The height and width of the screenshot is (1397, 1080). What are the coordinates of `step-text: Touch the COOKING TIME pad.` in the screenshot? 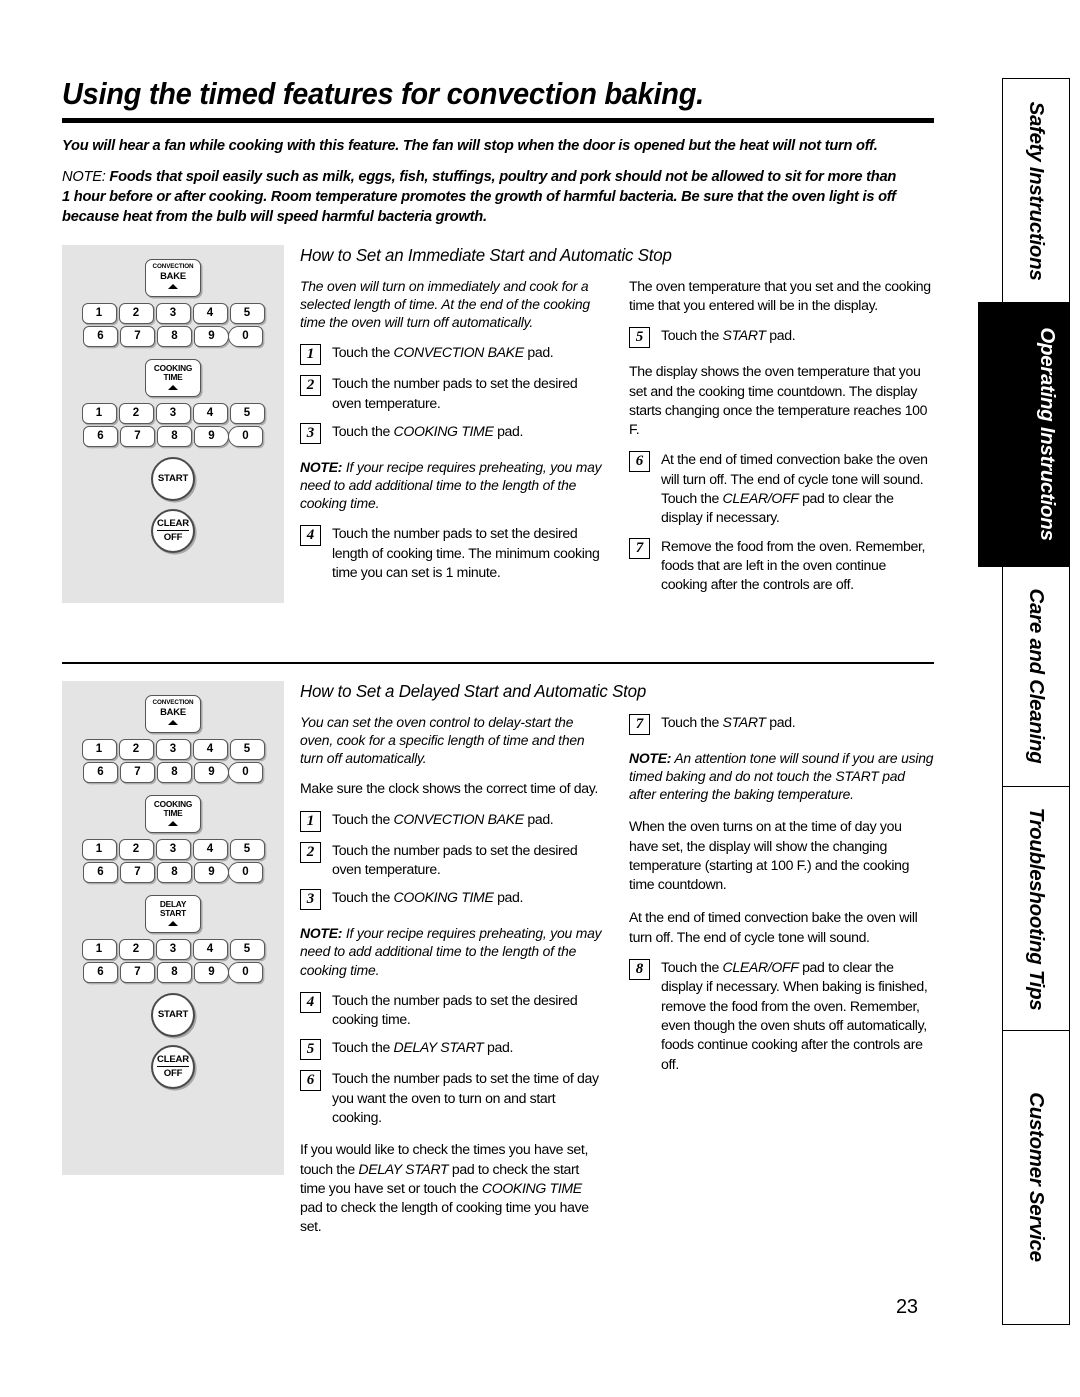 It's located at (428, 430).